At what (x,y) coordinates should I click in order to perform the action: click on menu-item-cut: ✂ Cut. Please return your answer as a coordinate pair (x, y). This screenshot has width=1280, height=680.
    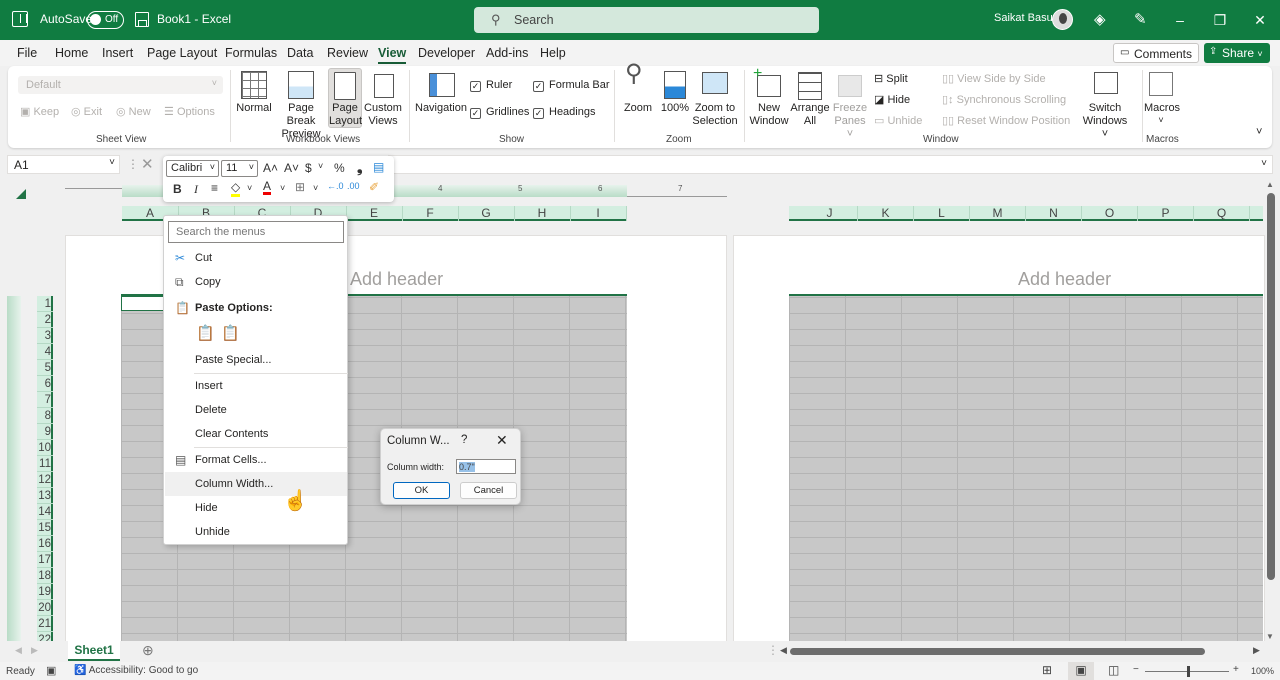
    Looking at the image, I should click on (256, 258).